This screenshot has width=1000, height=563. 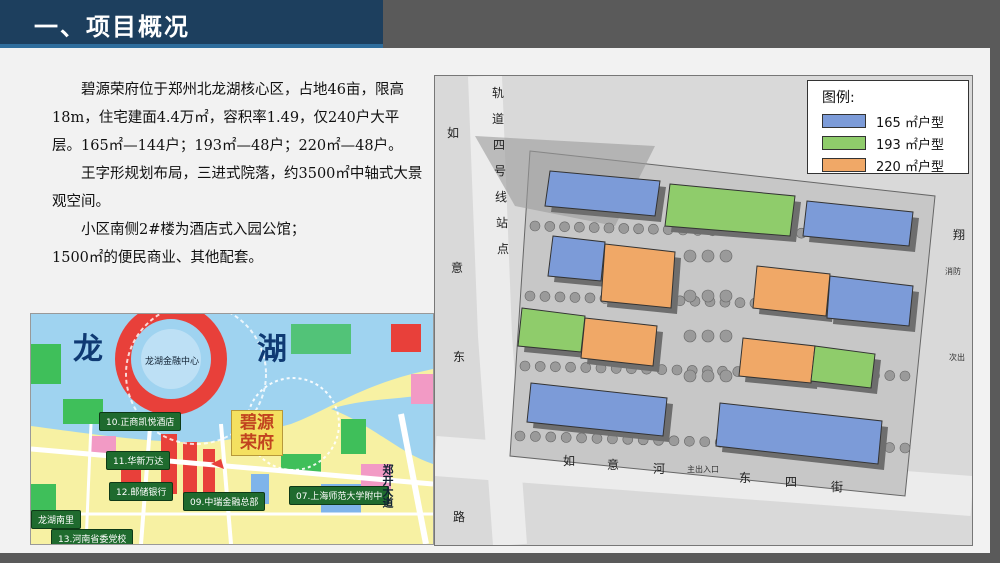 I want to click on entrance-label: 主出入口, so click(x=703, y=469).